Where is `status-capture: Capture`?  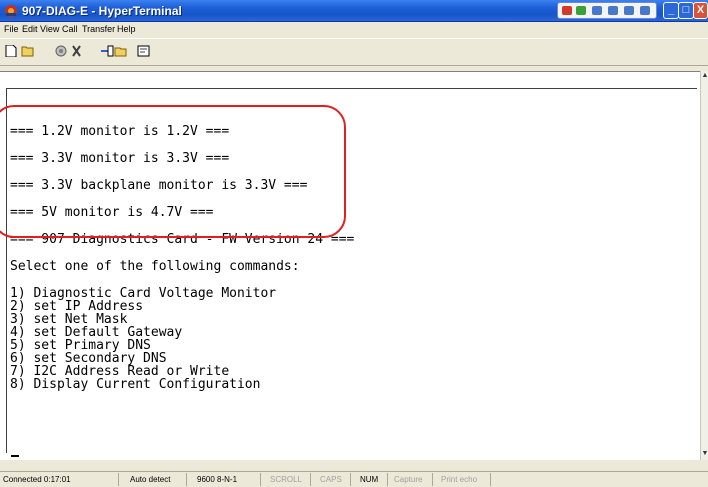 status-capture: Capture is located at coordinates (408, 479).